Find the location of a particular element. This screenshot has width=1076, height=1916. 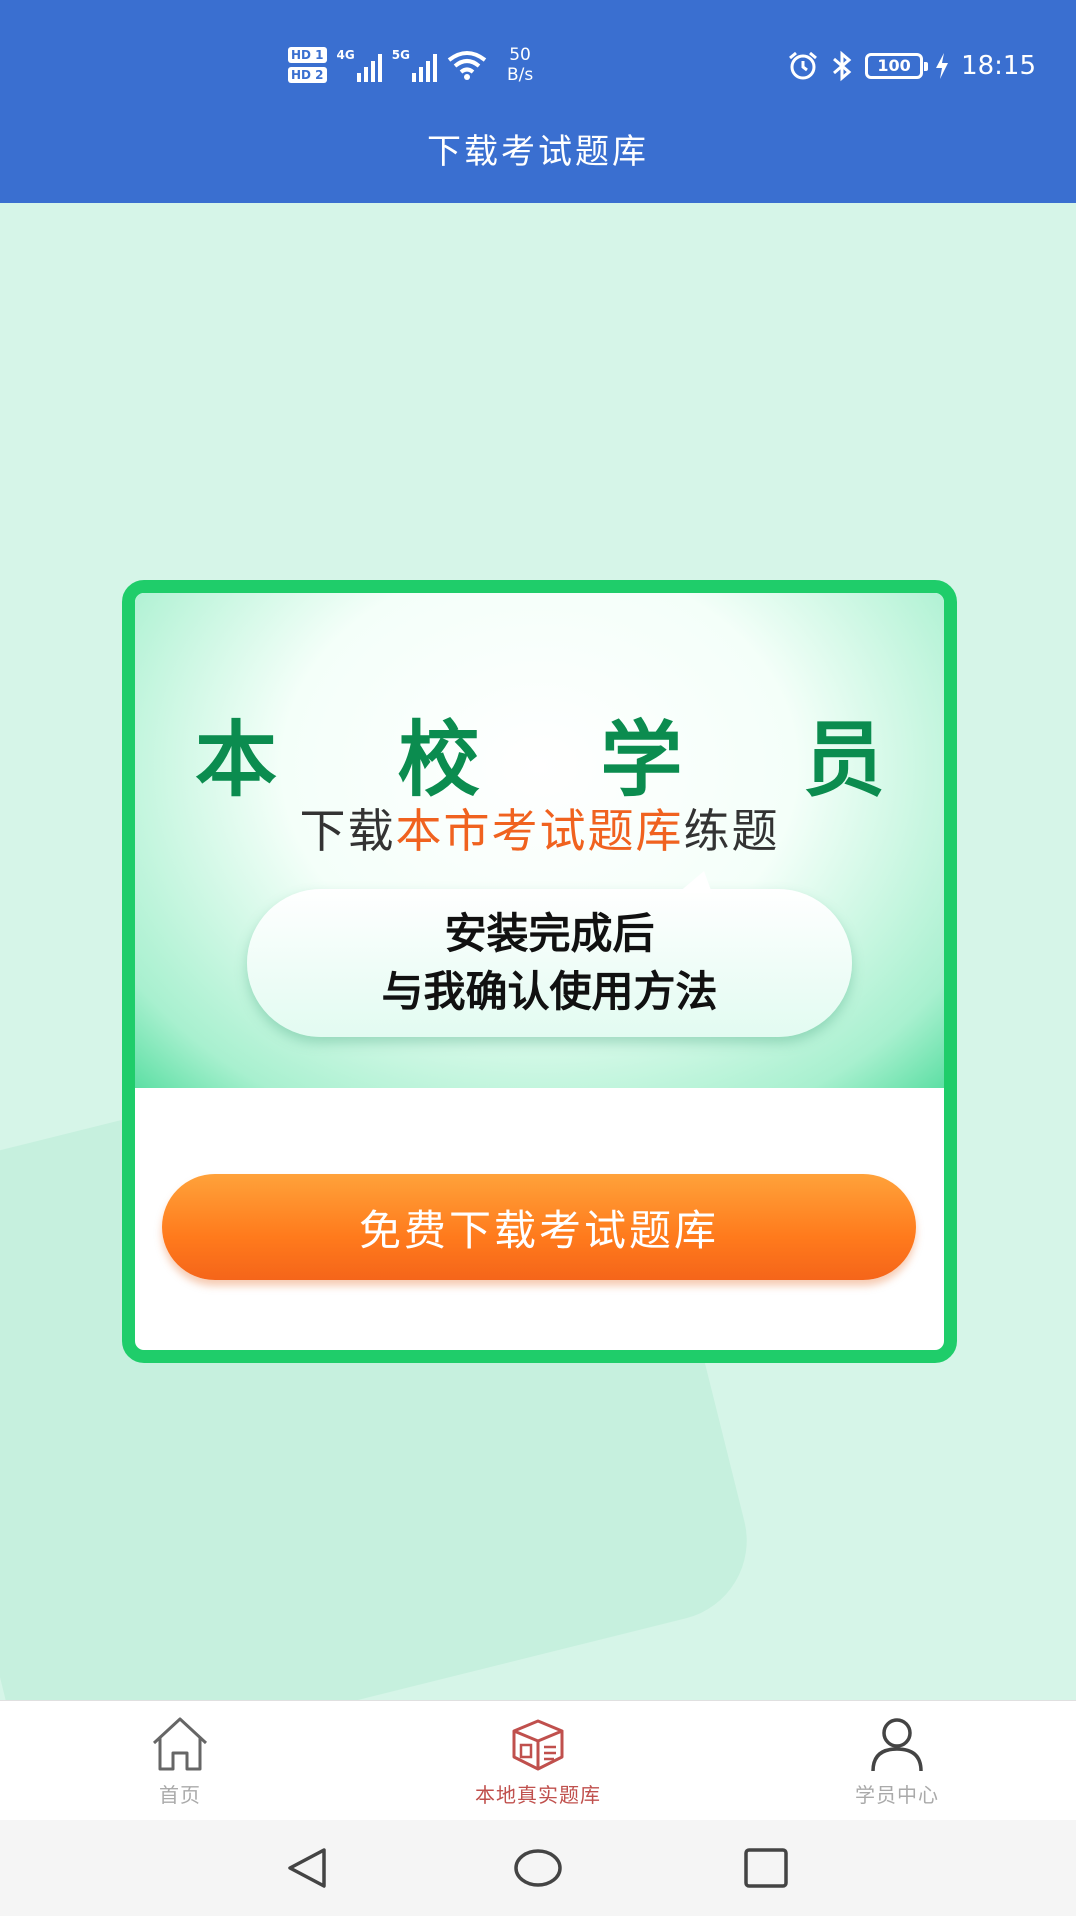

speech-bubble: 安装完成后 与我确认使用方法 is located at coordinates (549, 954).